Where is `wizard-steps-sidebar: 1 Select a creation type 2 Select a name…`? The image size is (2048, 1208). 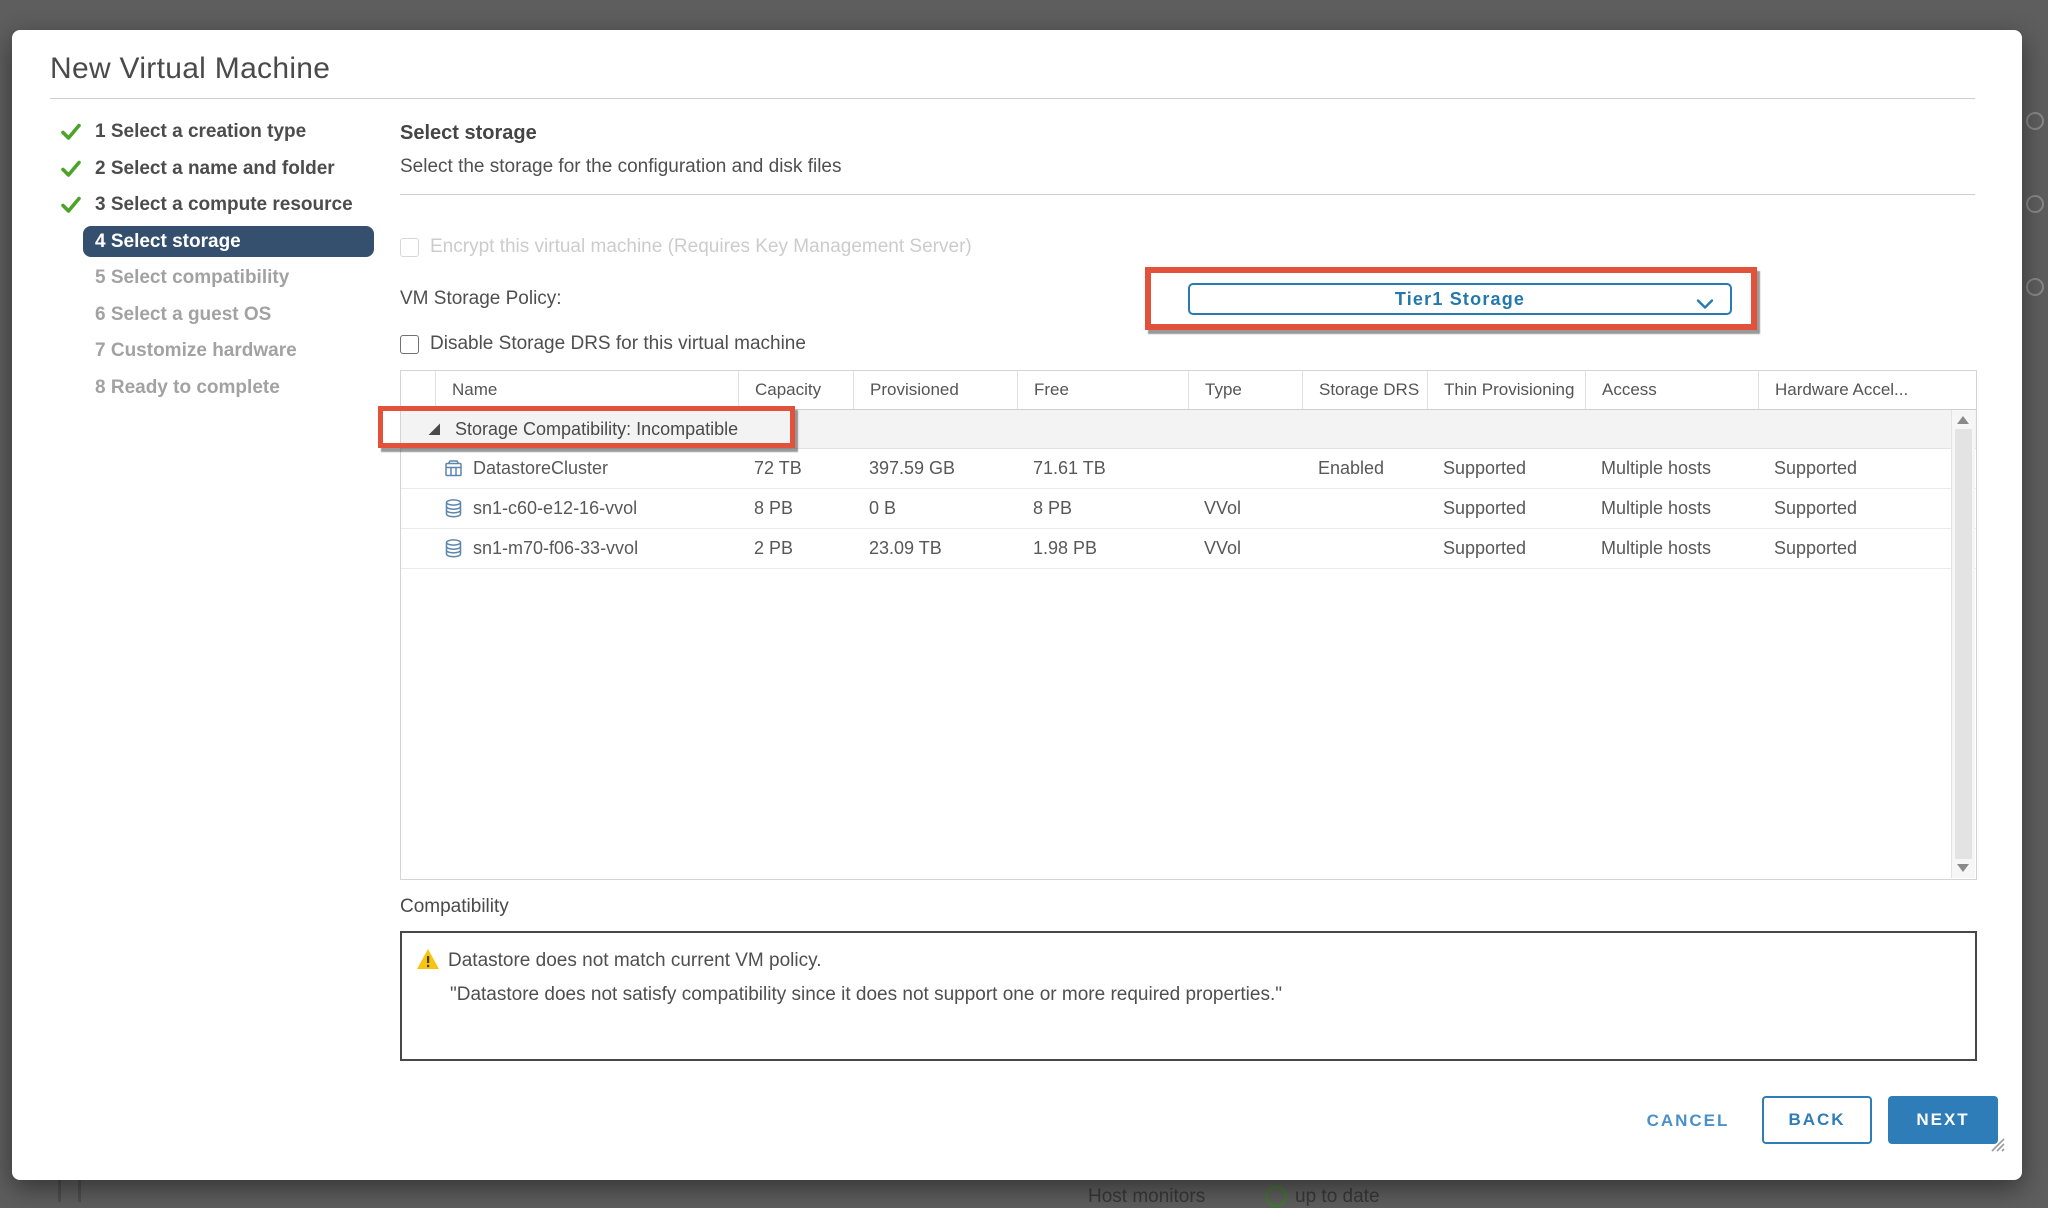 wizard-steps-sidebar: 1 Select a creation type 2 Select a name… is located at coordinates (224, 260).